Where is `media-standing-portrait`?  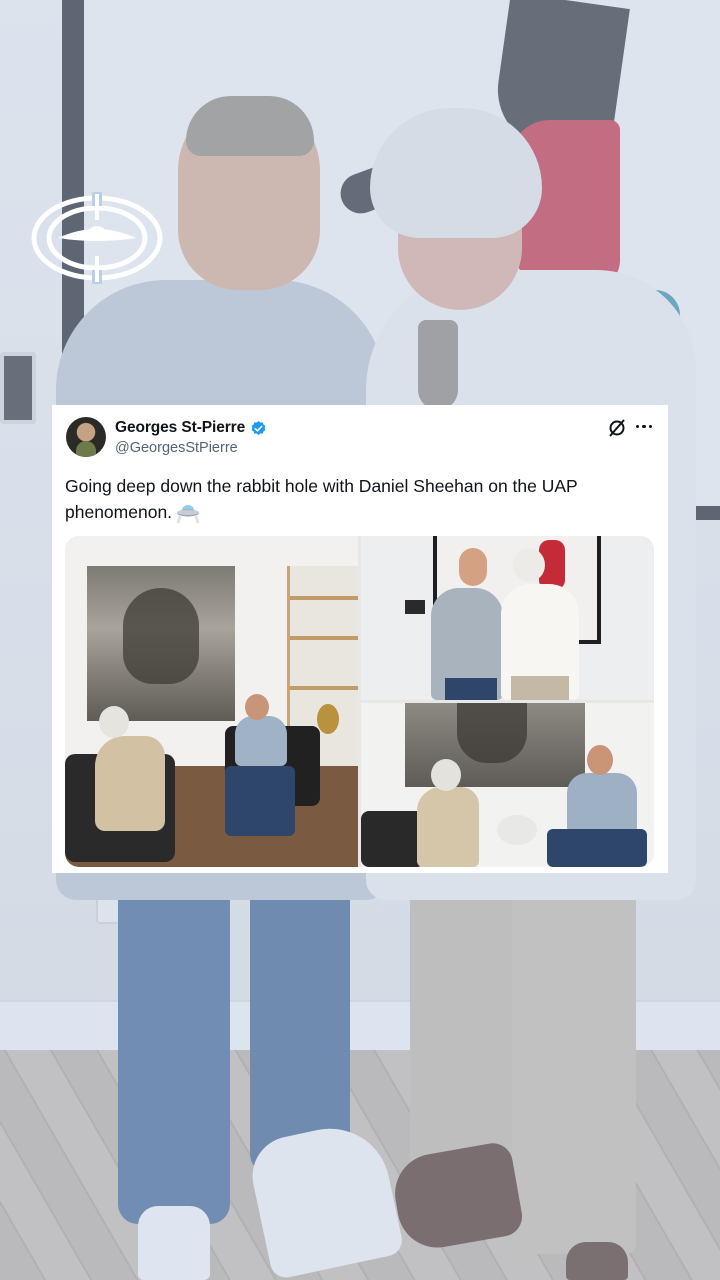
media-standing-portrait is located at coordinates (507, 618).